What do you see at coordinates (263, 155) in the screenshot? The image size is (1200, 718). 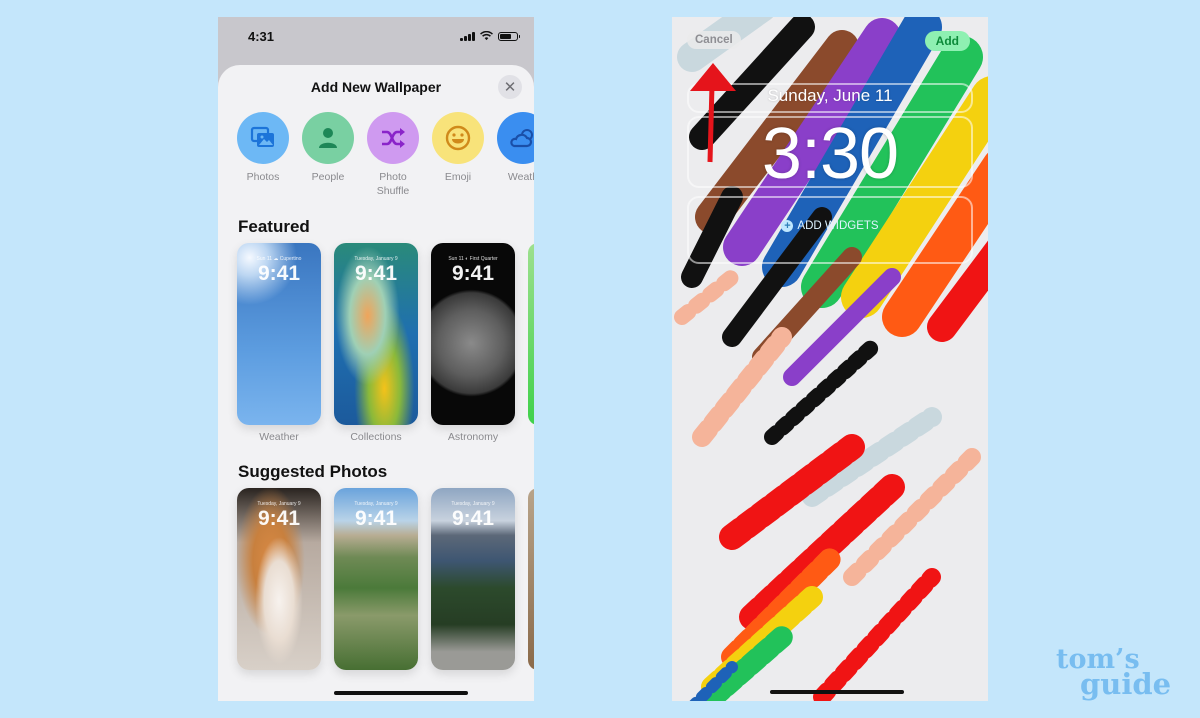 I see `category-photos: Photos` at bounding box center [263, 155].